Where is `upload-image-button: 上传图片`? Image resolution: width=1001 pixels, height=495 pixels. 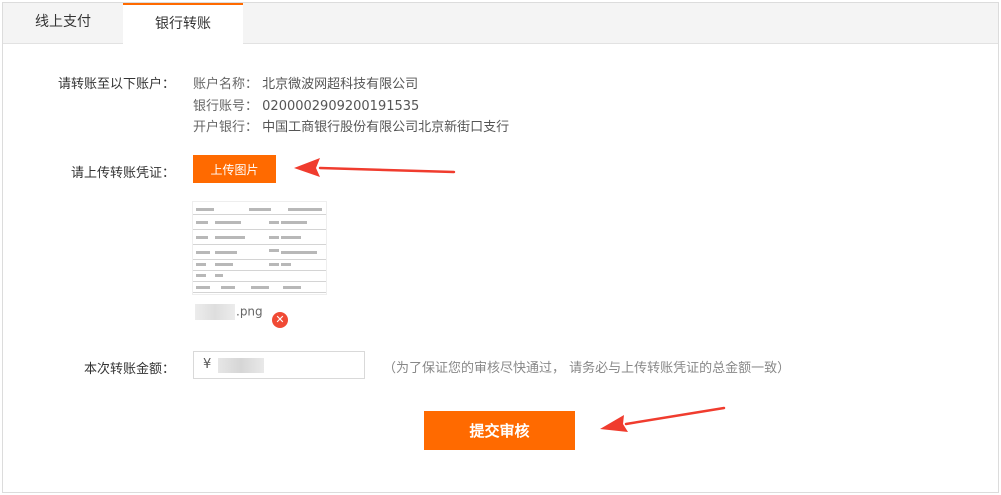 upload-image-button: 上传图片 is located at coordinates (234, 169).